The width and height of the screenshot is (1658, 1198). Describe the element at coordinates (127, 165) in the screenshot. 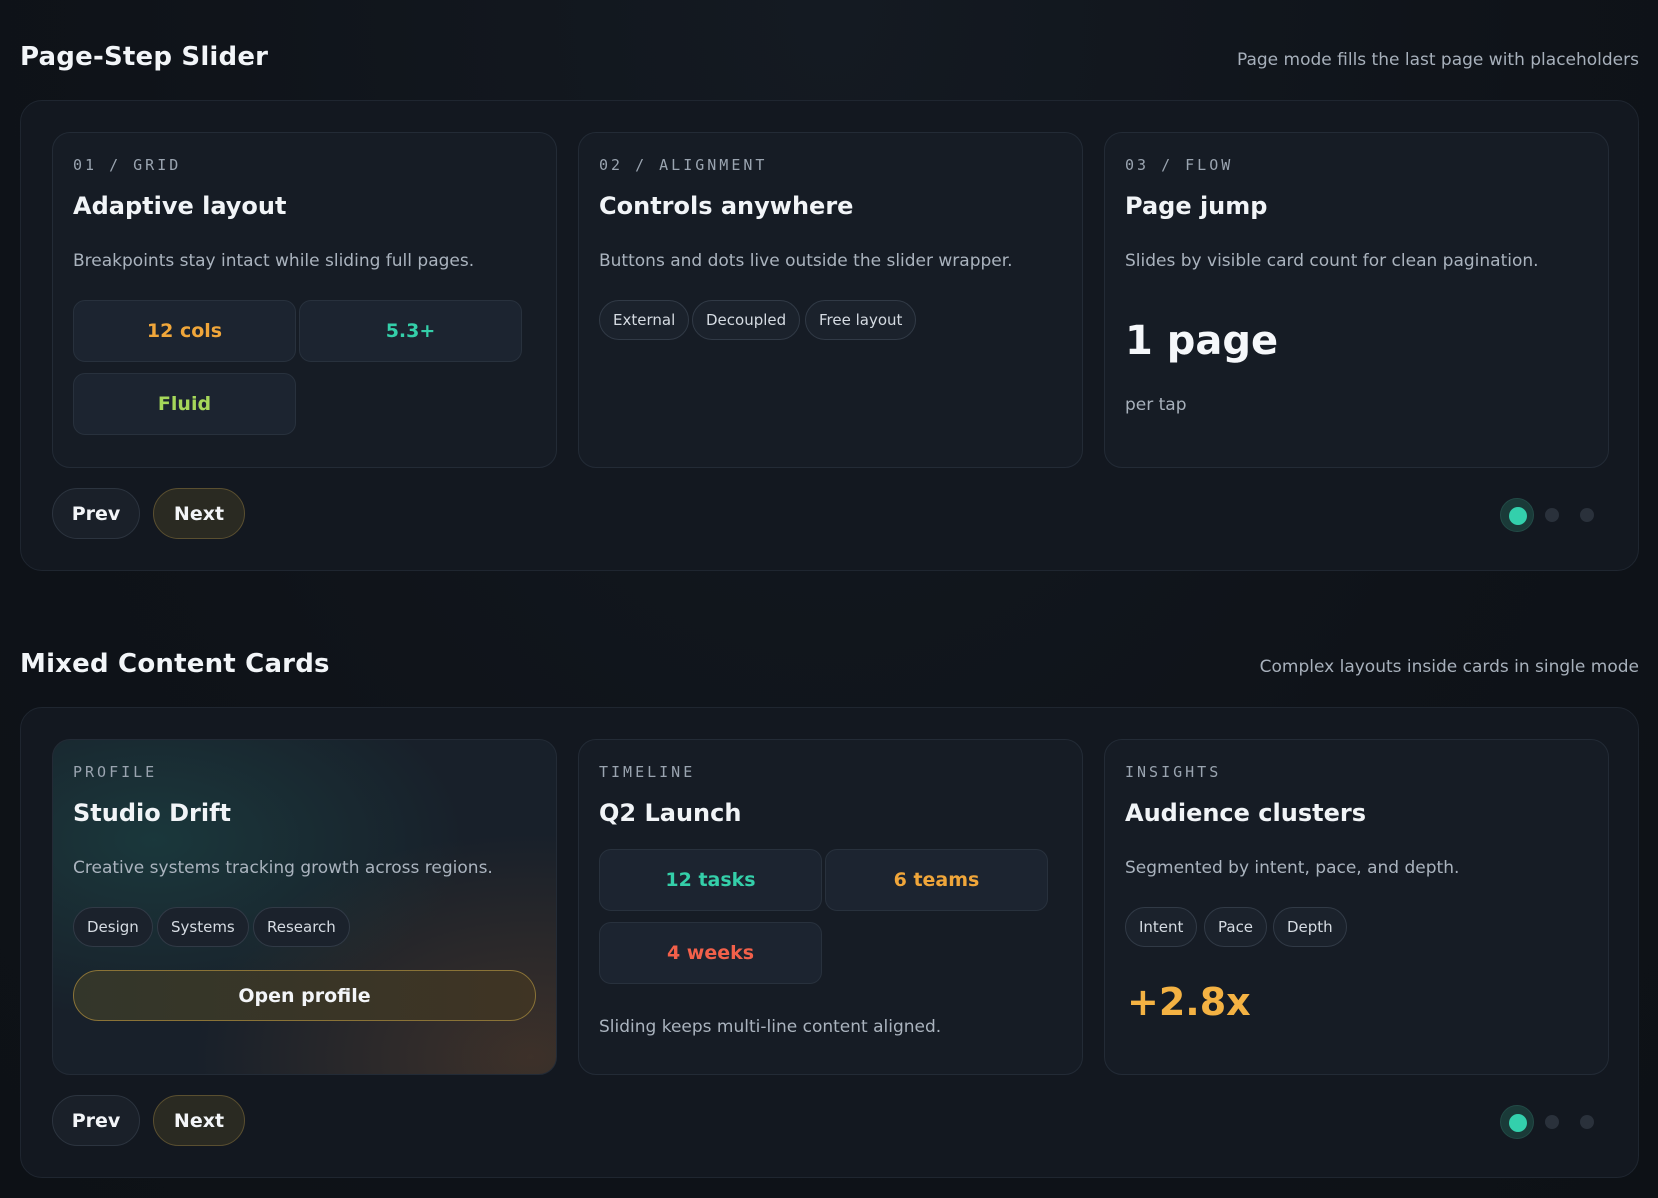

I see `card-eyebrow: 01 / GRID` at that location.